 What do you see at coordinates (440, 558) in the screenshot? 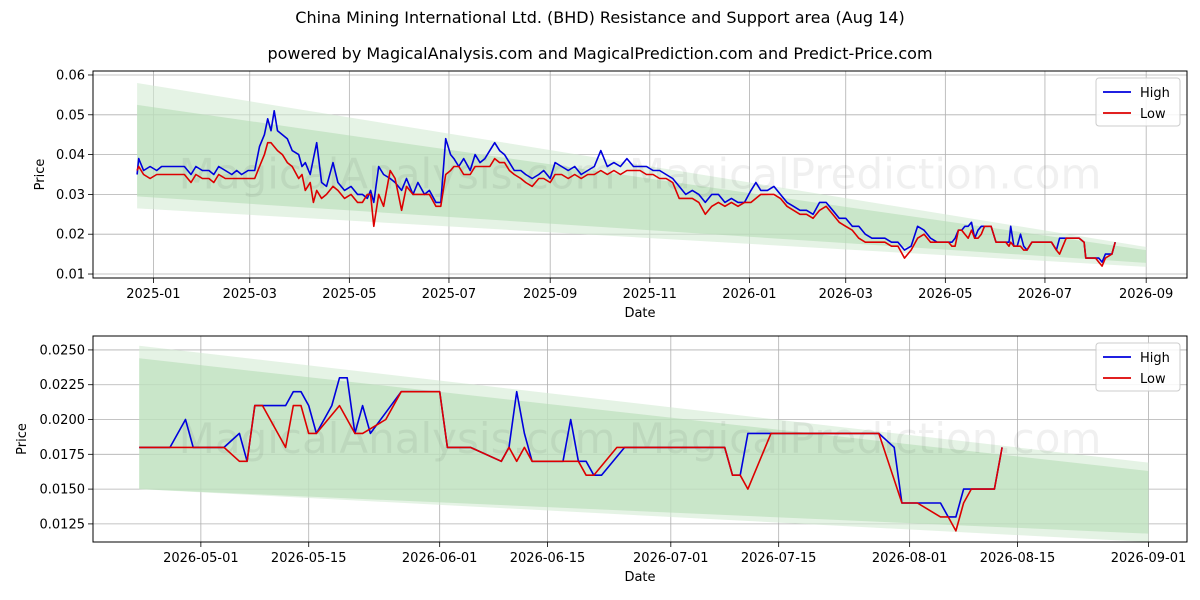
I see `x-tick-label: 2026-06-01` at bounding box center [440, 558].